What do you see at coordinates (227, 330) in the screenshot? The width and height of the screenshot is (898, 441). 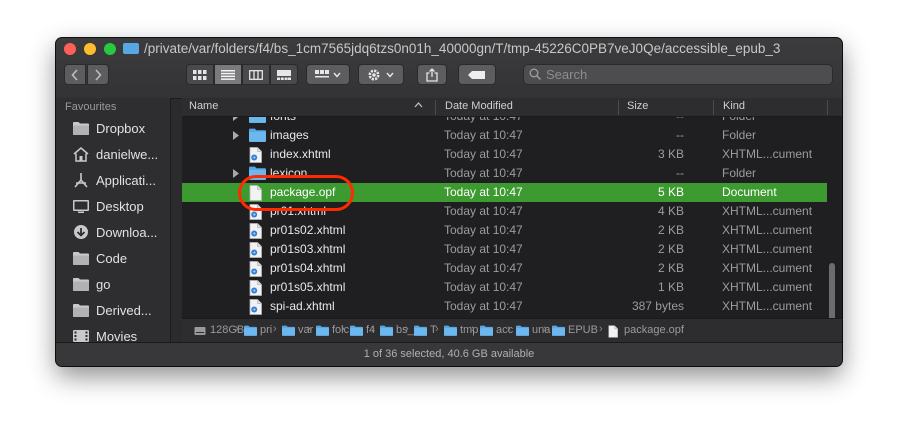 I see `path-crumb: 128GB` at bounding box center [227, 330].